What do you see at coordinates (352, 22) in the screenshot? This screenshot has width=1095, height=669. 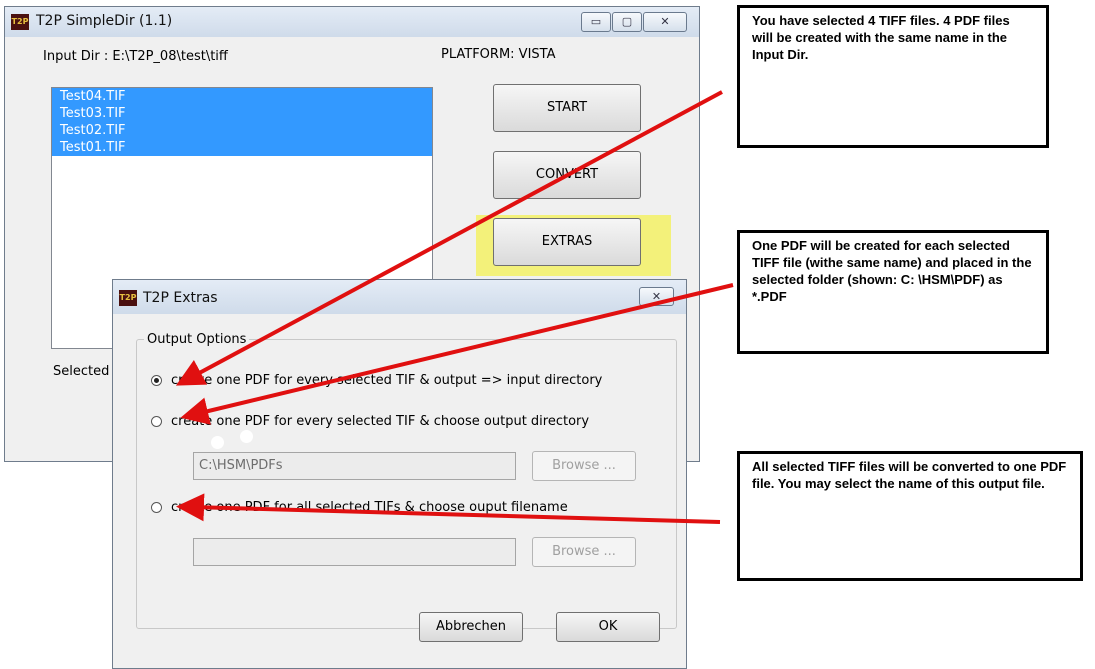 I see `main-titlebar: T2P T2P SimpleDir (1.1) ▭ ▢ ✕` at bounding box center [352, 22].